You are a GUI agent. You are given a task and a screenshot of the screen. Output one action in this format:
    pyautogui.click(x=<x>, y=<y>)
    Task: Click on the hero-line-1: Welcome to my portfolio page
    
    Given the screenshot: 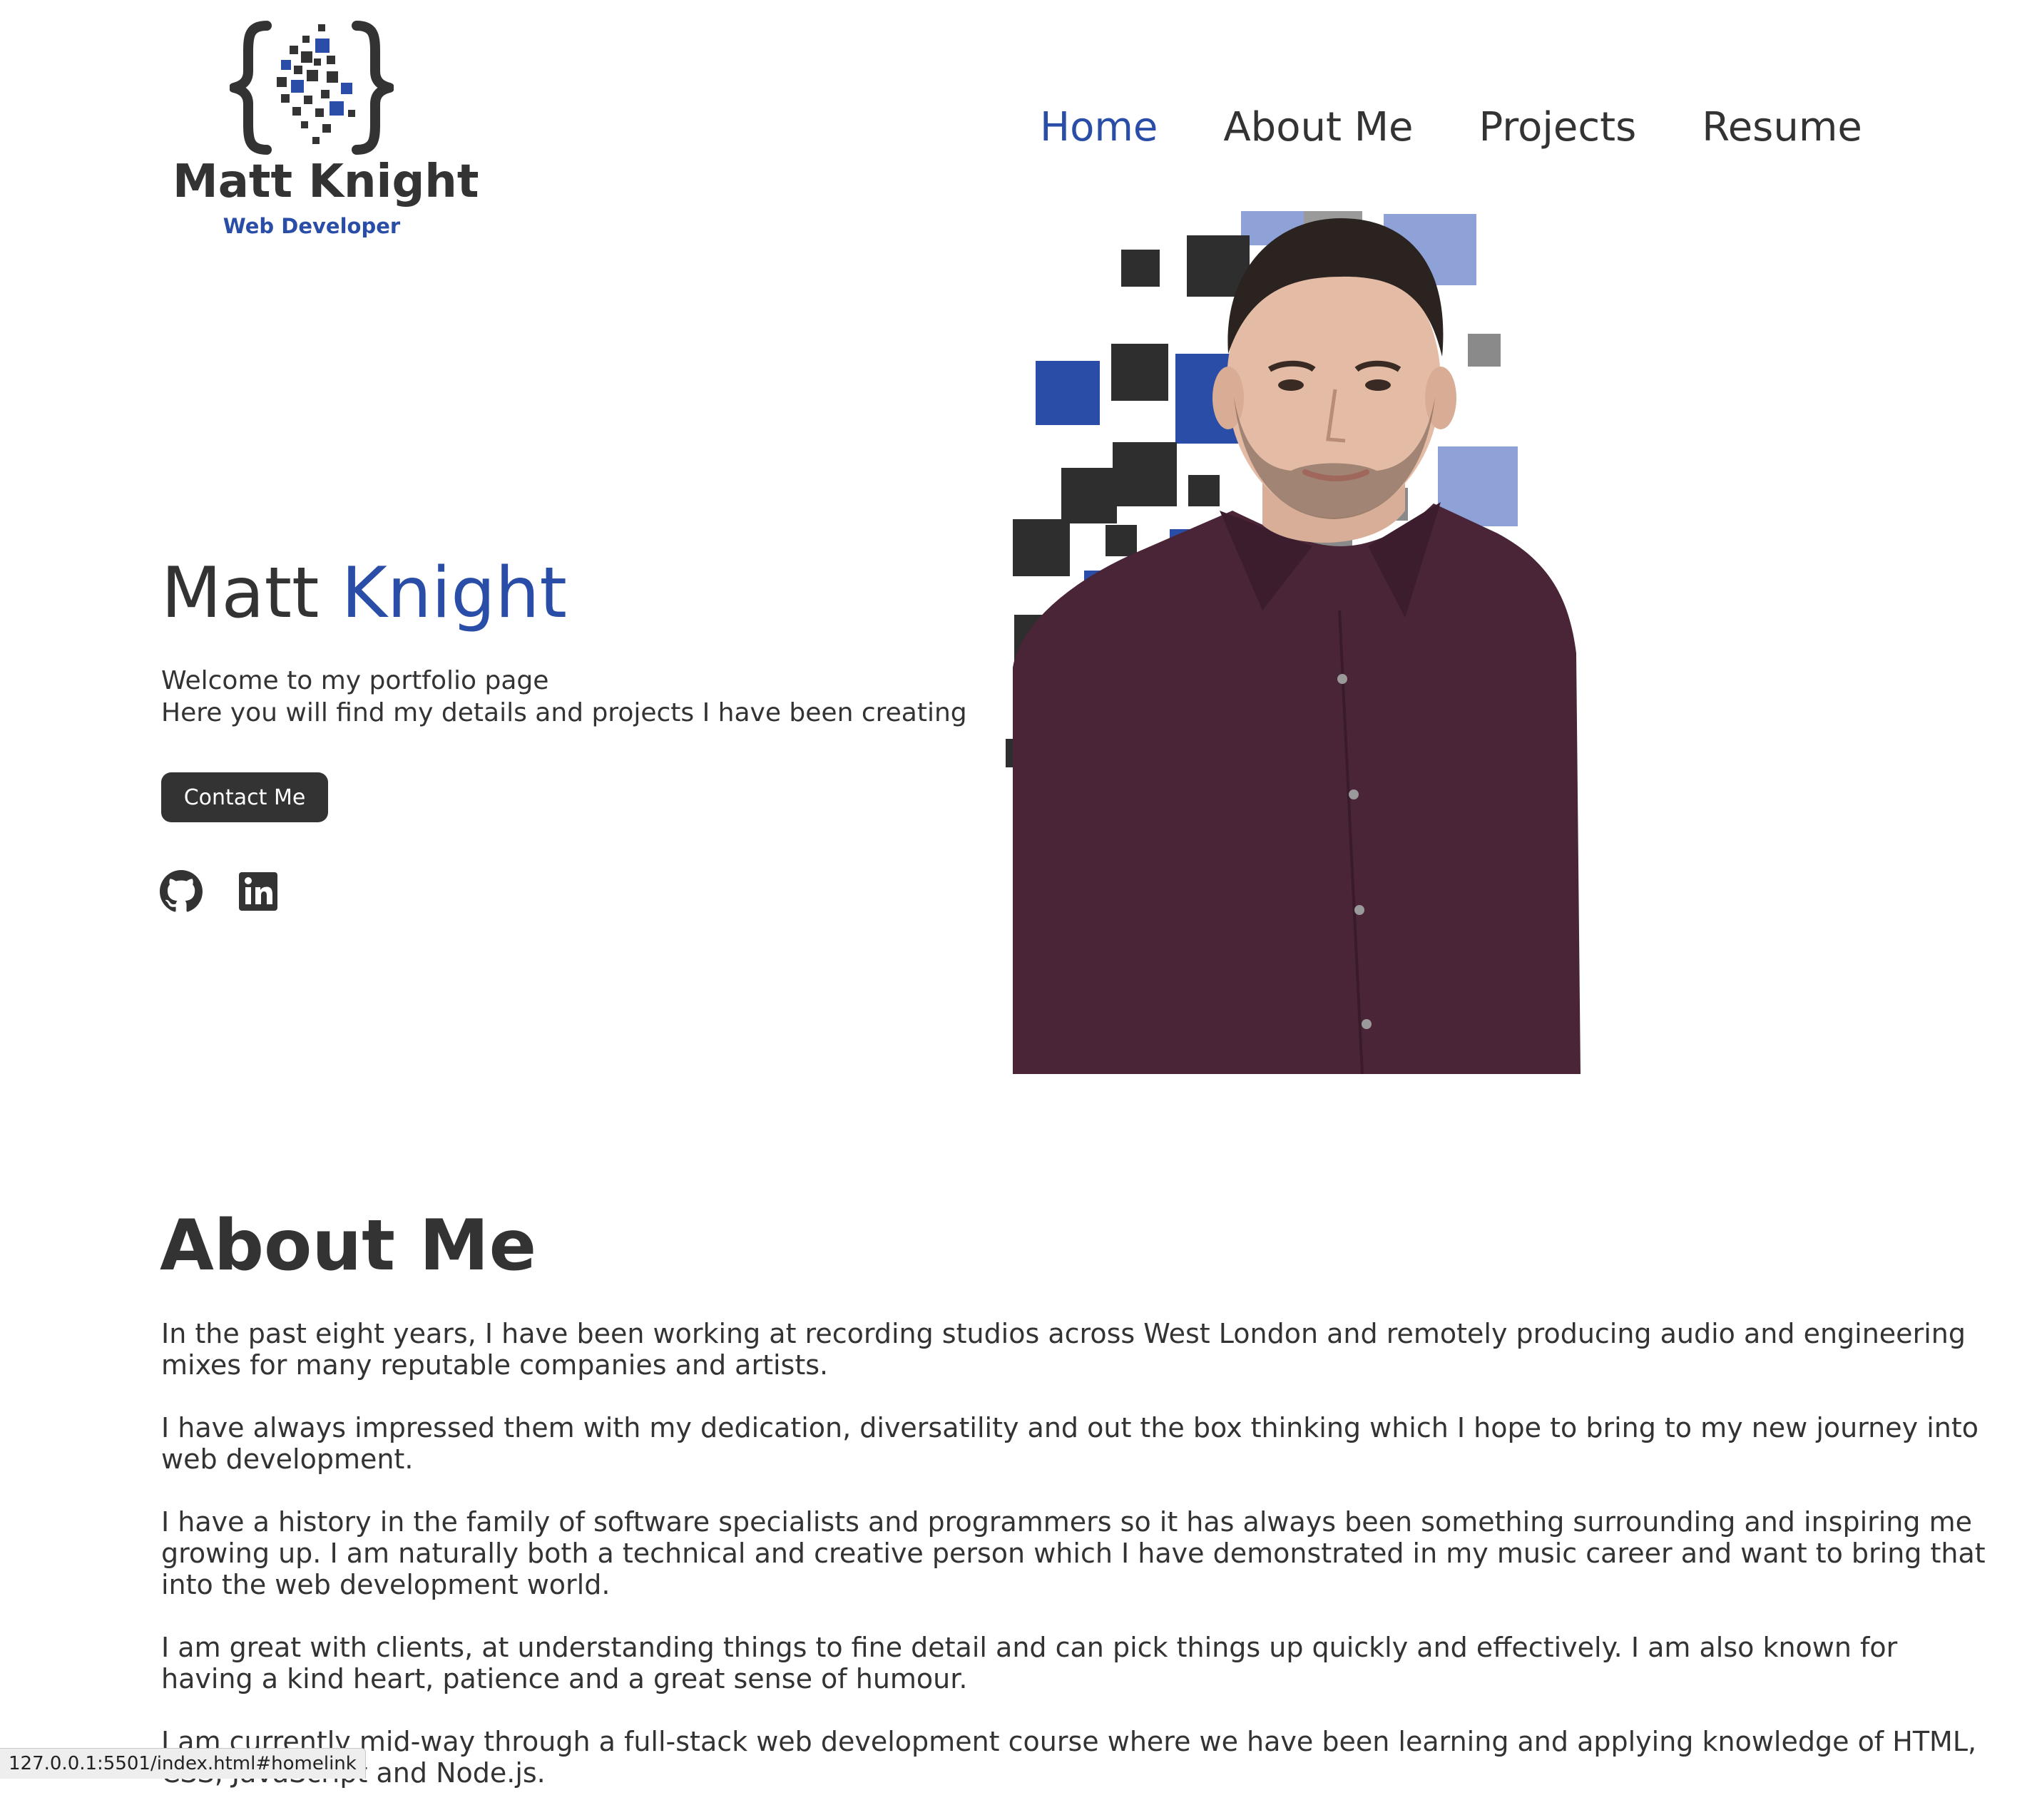 What is the action you would take?
    pyautogui.click(x=355, y=680)
    